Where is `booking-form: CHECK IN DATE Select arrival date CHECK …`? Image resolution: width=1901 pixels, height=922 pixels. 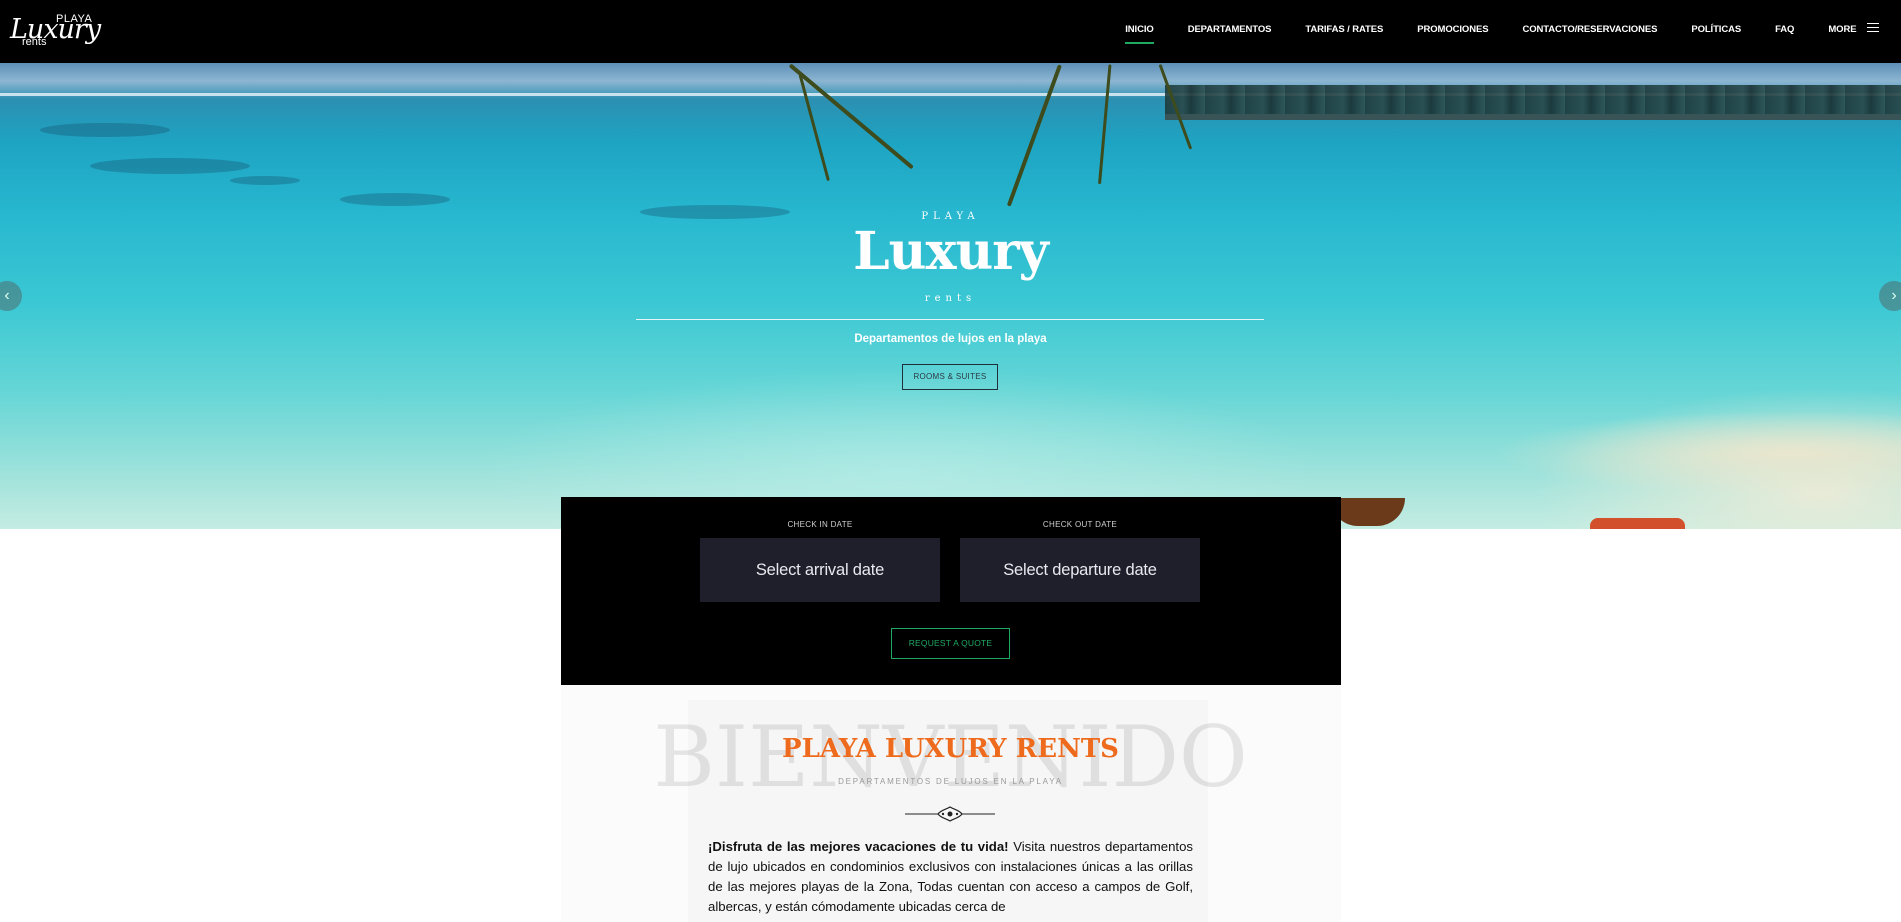 booking-form: CHECK IN DATE Select arrival date CHECK … is located at coordinates (951, 591).